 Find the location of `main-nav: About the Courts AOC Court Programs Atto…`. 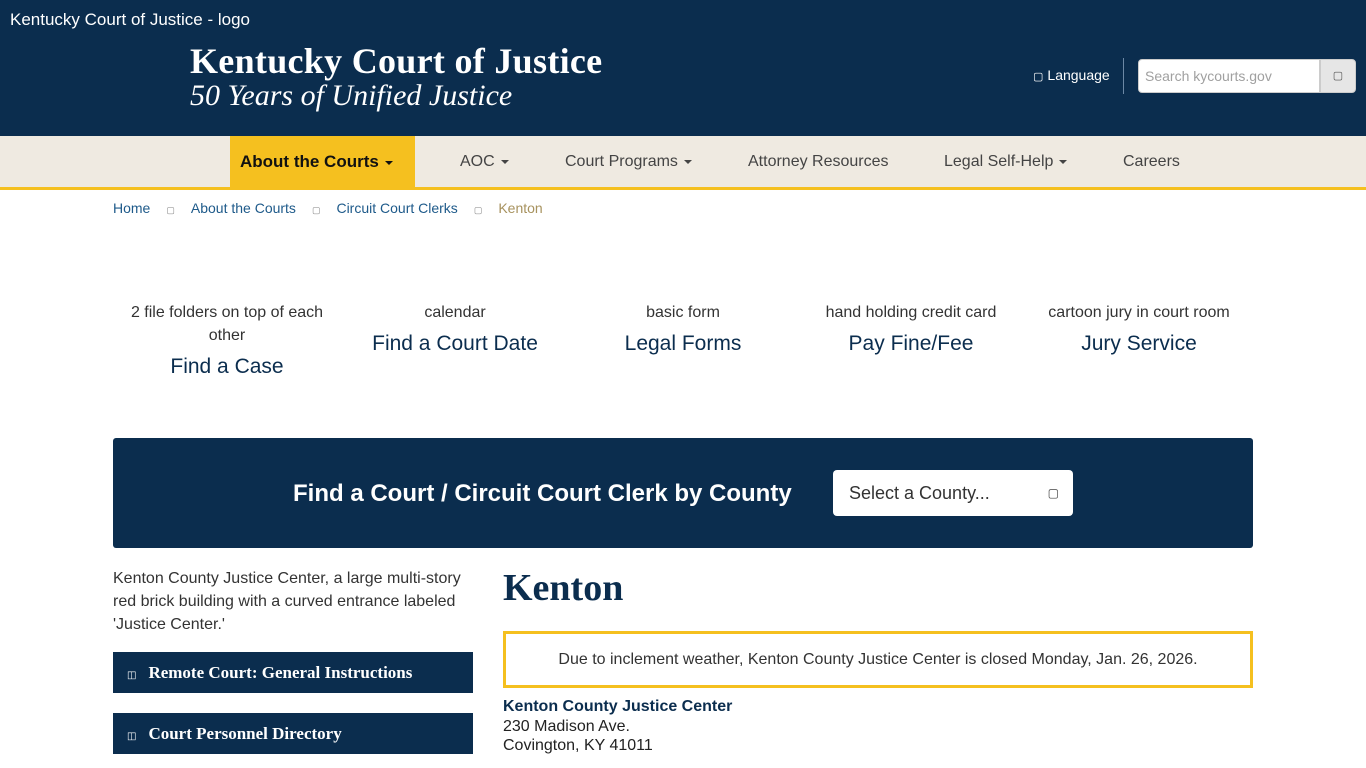

main-nav: About the Courts AOC Court Programs Atto… is located at coordinates (683, 163).